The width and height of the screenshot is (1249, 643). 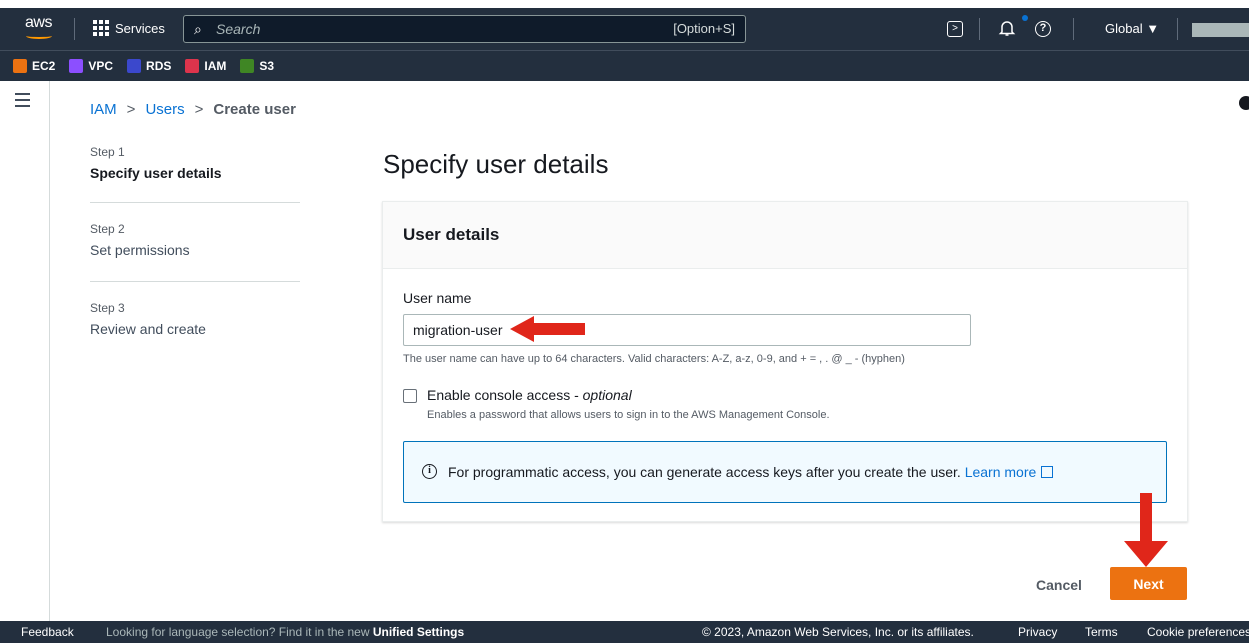 What do you see at coordinates (195, 240) in the screenshot?
I see `wizard-step-2: Step 2 Set permissions` at bounding box center [195, 240].